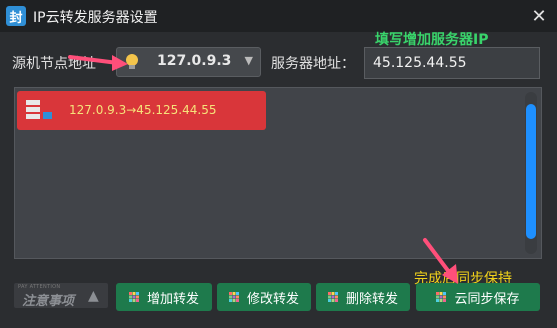 The height and width of the screenshot is (328, 557). What do you see at coordinates (172, 299) in the screenshot?
I see `add-forward-label: 增加转发` at bounding box center [172, 299].